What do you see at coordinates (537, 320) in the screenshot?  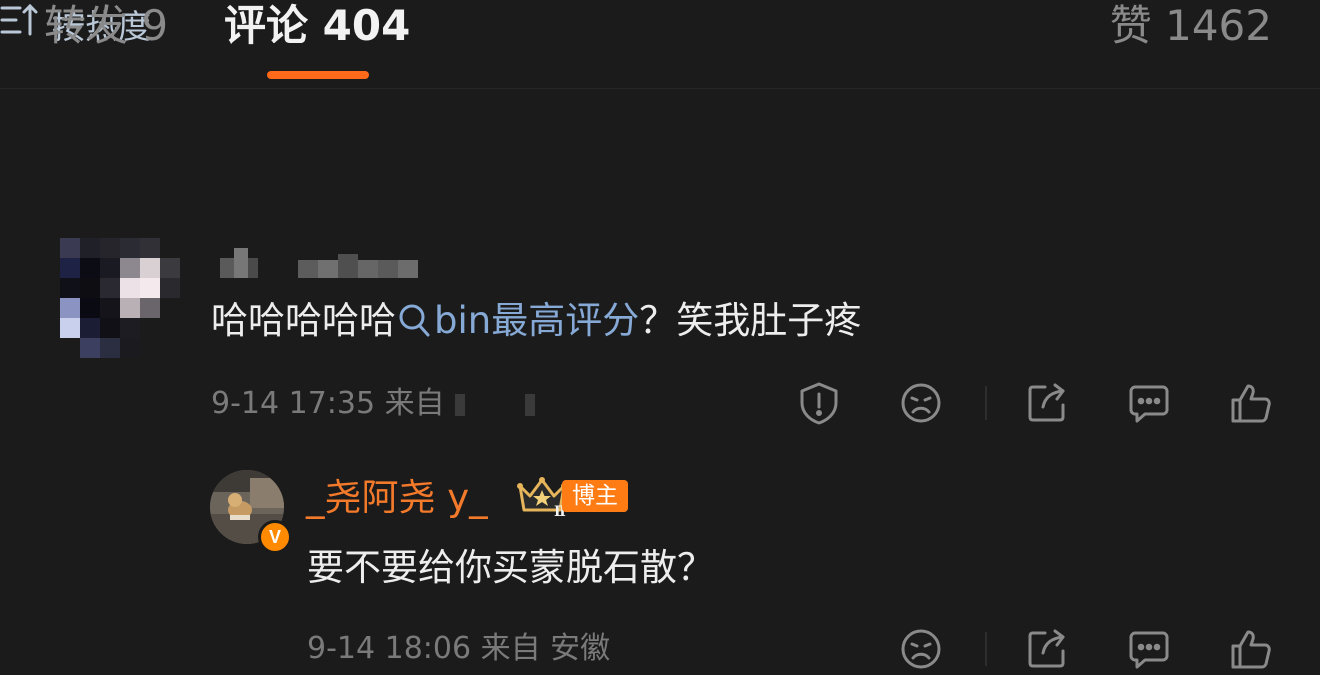 I see `topic-label: bin最高评分` at bounding box center [537, 320].